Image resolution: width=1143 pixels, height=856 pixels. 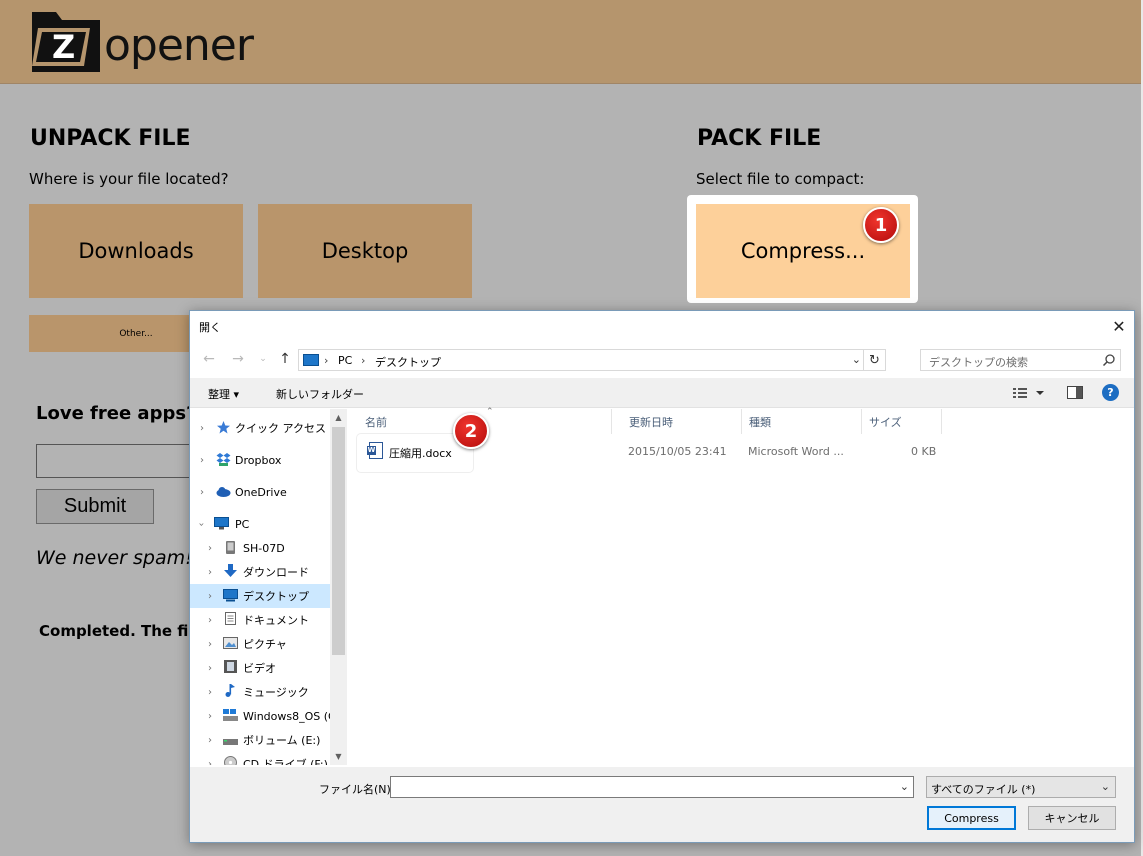 I want to click on column-type: 種類, so click(x=802, y=421).